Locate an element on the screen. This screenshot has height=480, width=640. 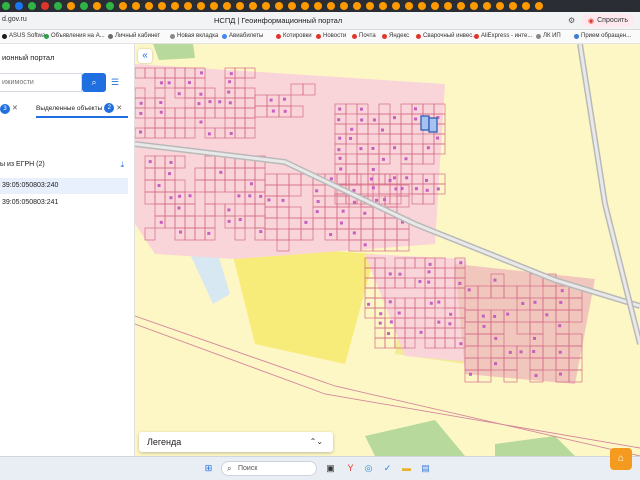
gear-icon: ⚙ is located at coordinates (571, 20).